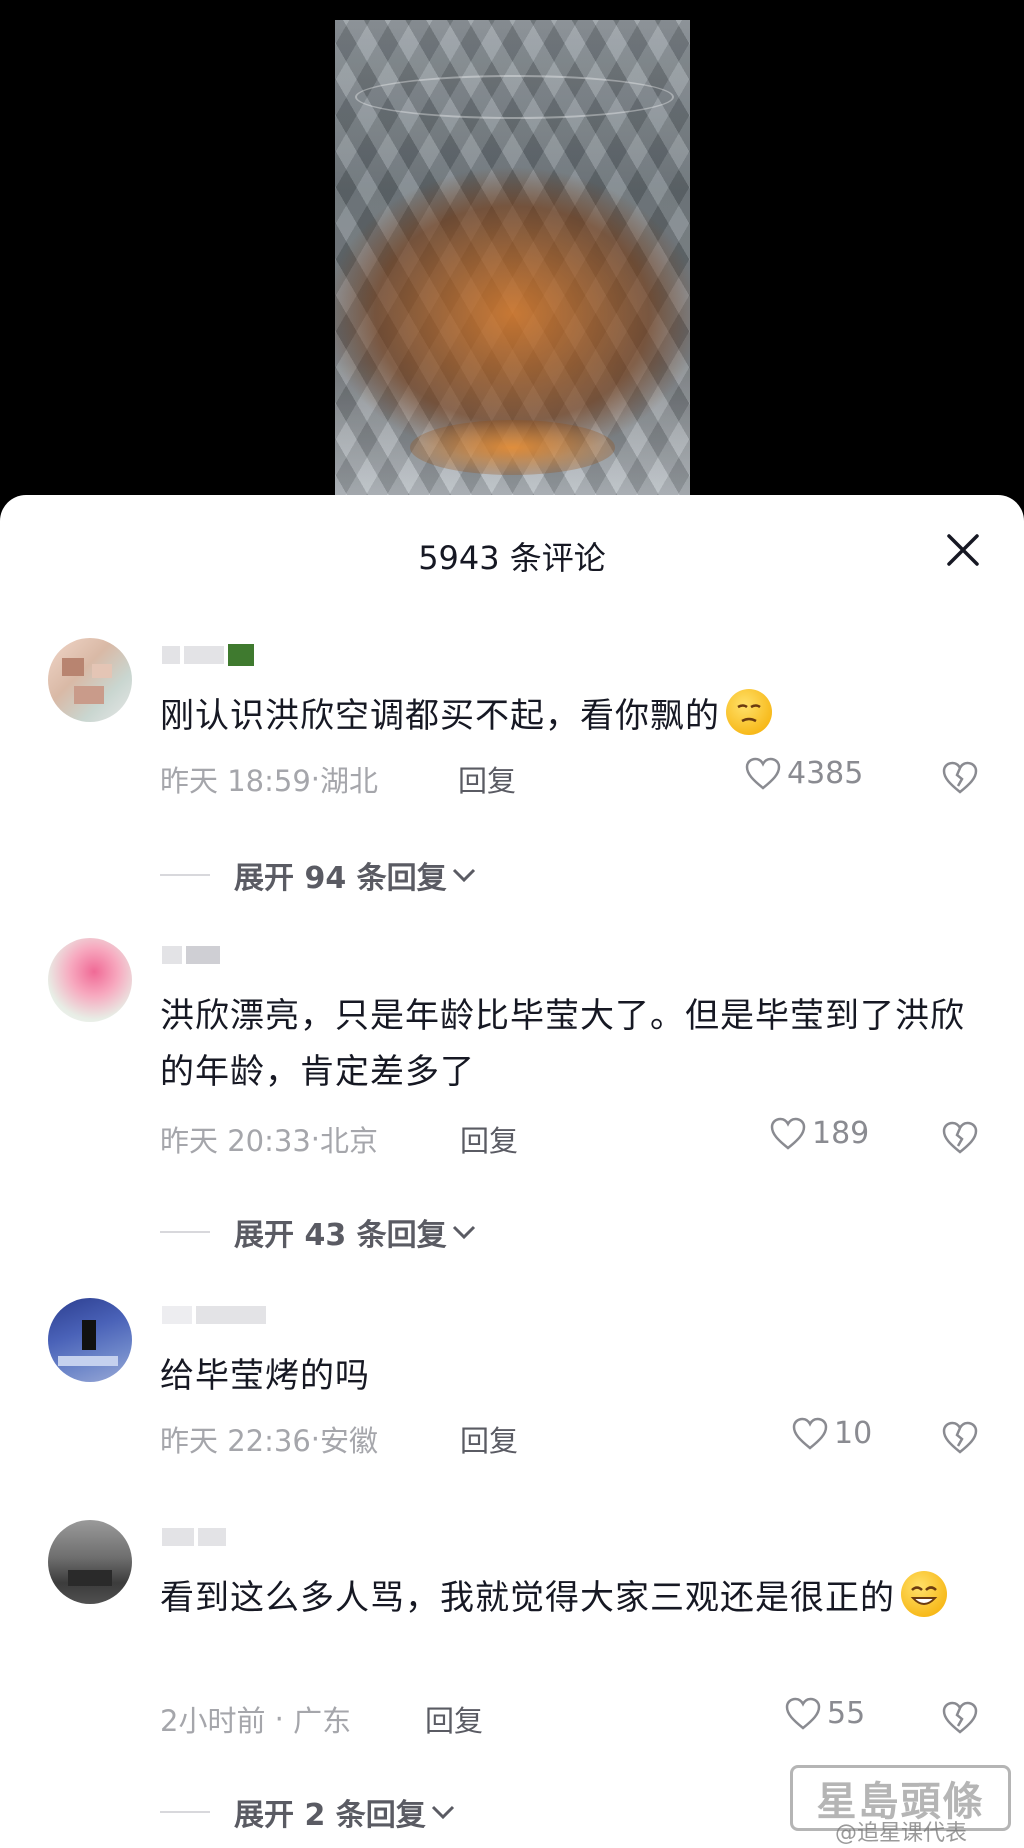  I want to click on comment-meta: 昨天 18:59 · 湖北, so click(269, 779).